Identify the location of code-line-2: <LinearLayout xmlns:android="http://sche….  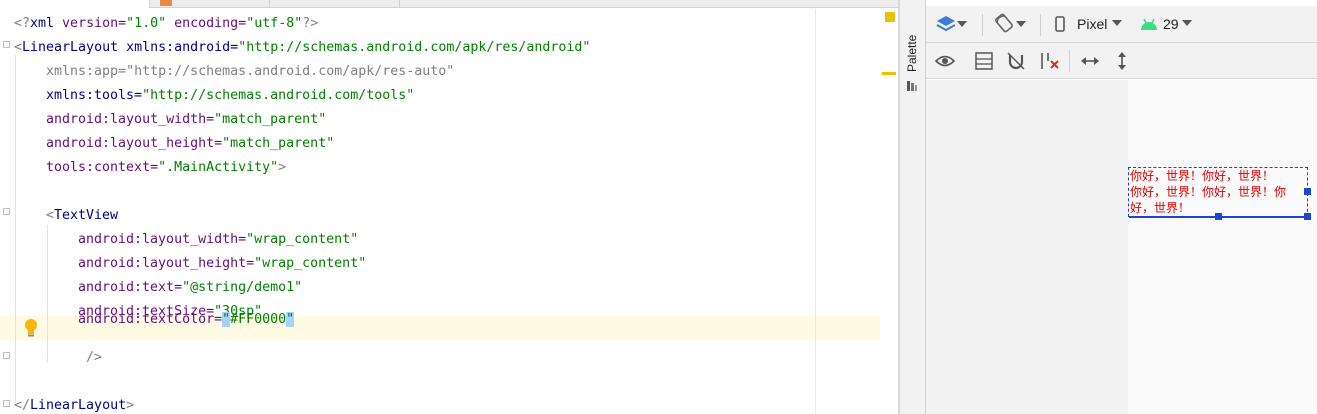
(302, 47).